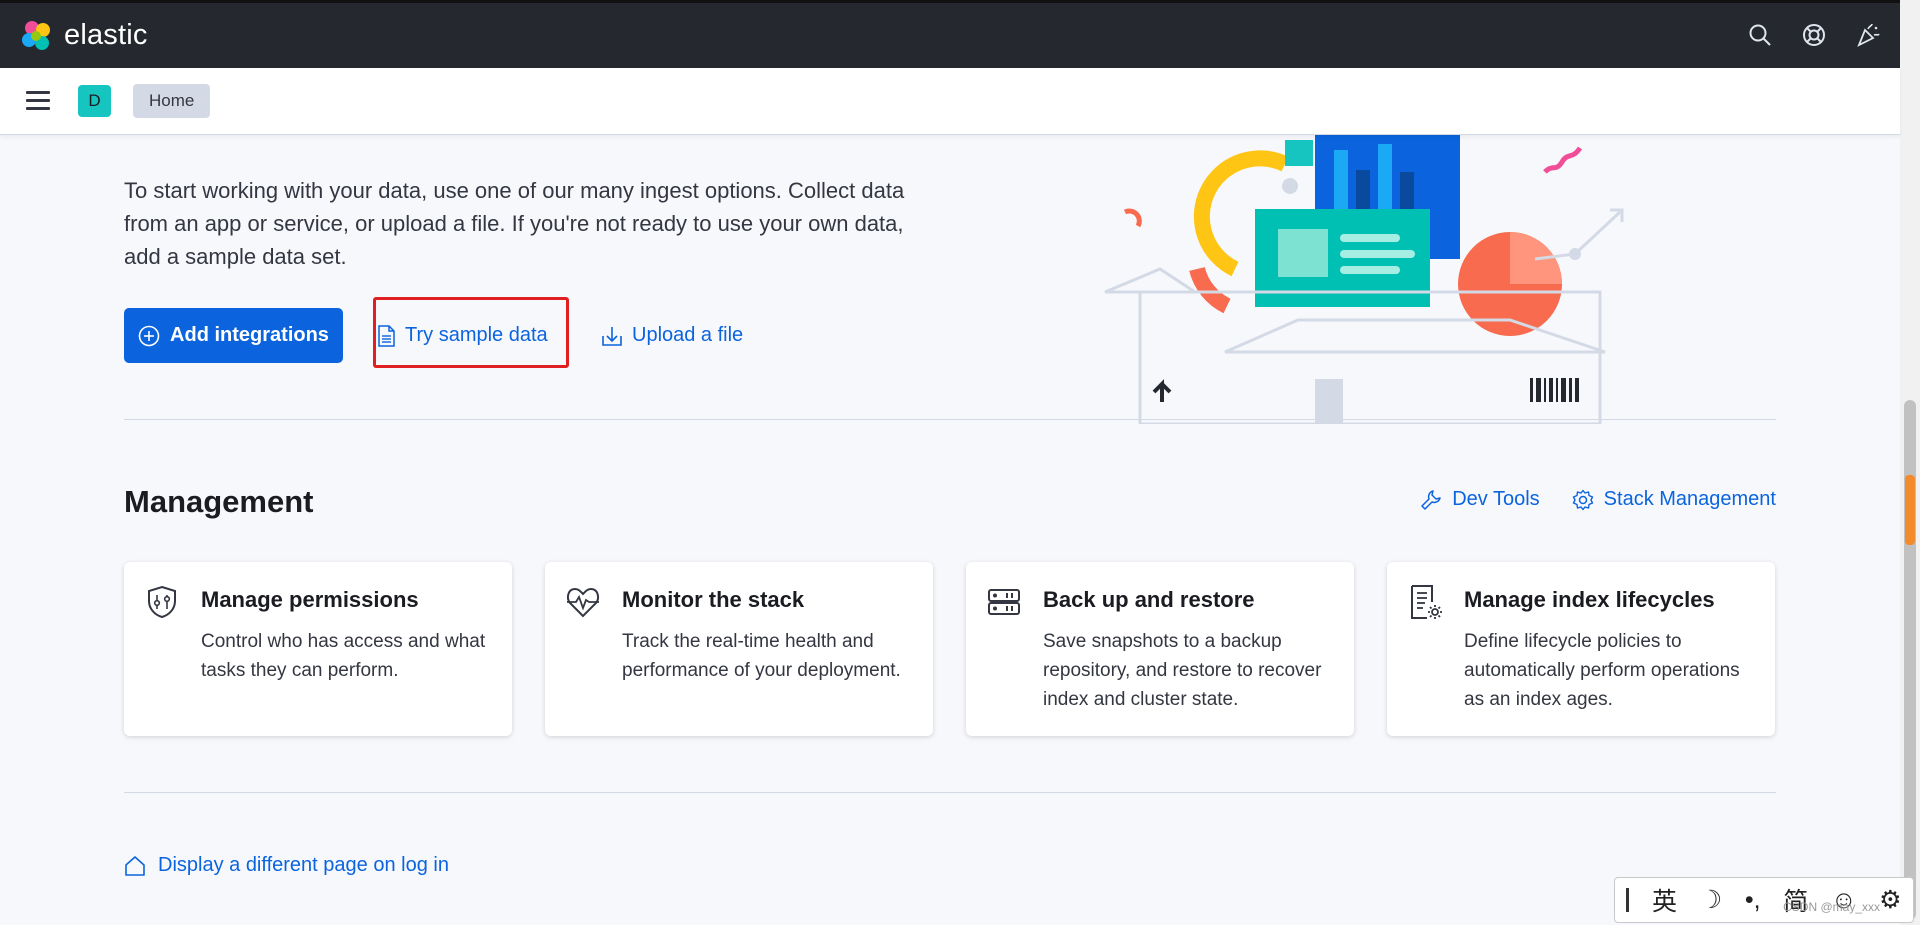 This screenshot has height=925, width=1920. I want to click on barcode-icon, so click(1554, 390).